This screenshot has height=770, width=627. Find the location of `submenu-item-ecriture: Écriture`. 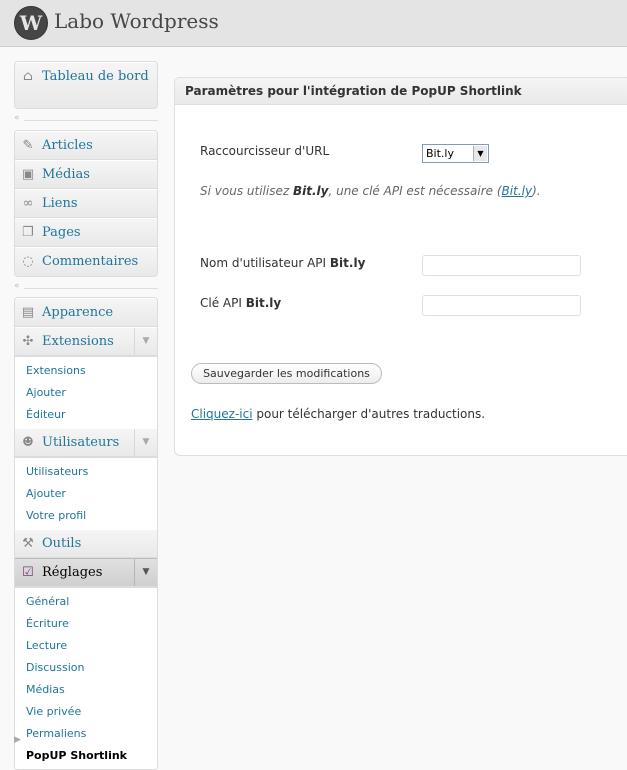

submenu-item-ecriture: Écriture is located at coordinates (86, 624).